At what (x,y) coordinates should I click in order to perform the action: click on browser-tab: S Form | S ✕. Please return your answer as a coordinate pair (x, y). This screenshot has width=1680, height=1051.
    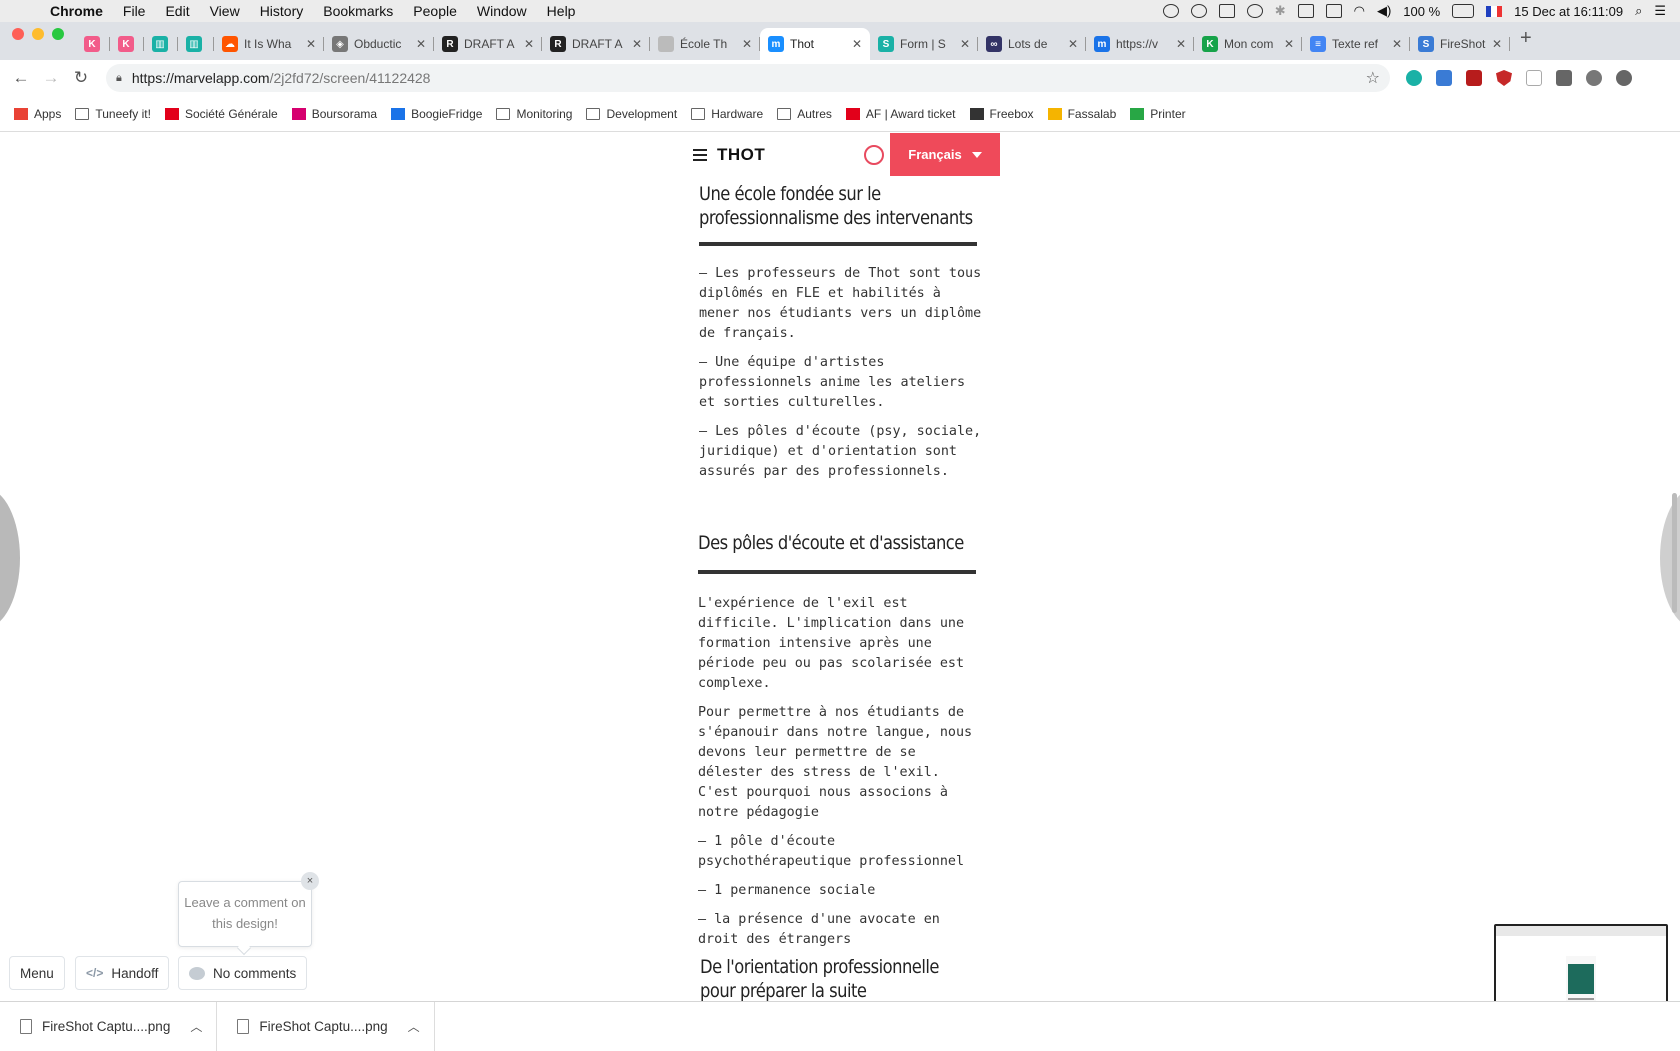
    Looking at the image, I should click on (924, 44).